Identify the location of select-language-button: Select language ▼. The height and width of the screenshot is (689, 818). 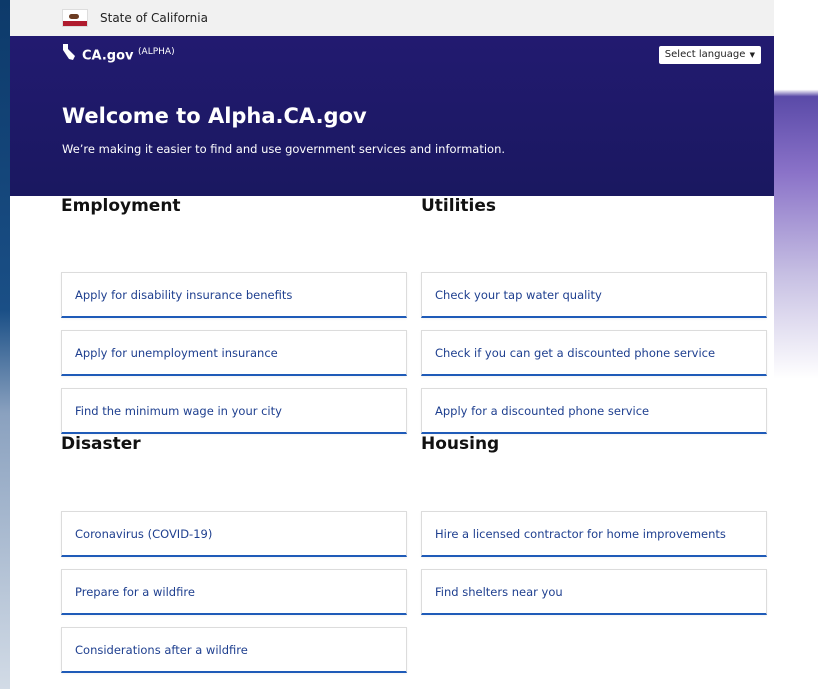
(709, 55).